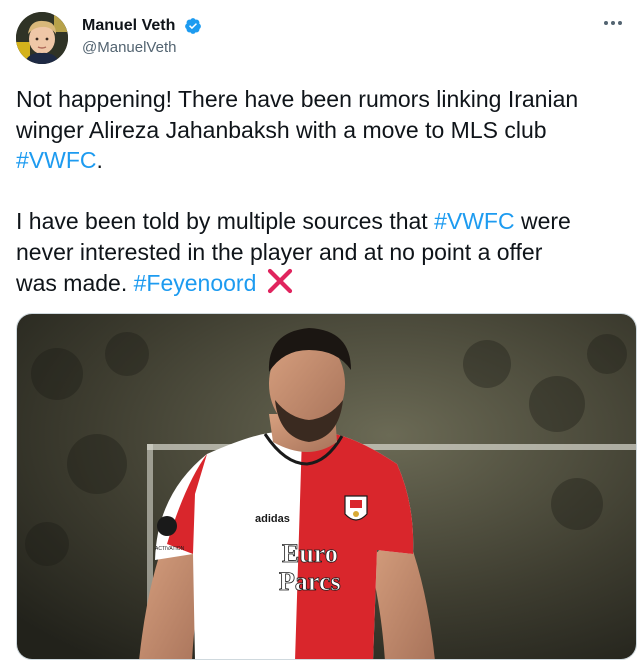  Describe the element at coordinates (128, 26) in the screenshot. I see `author-display-name: Manuel Veth` at that location.